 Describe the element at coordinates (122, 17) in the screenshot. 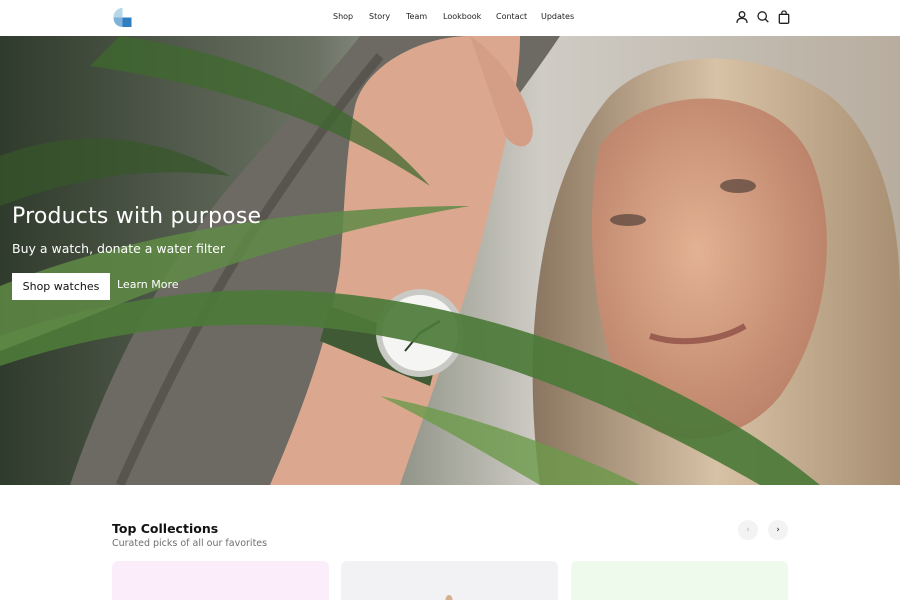

I see `brand-logo` at that location.